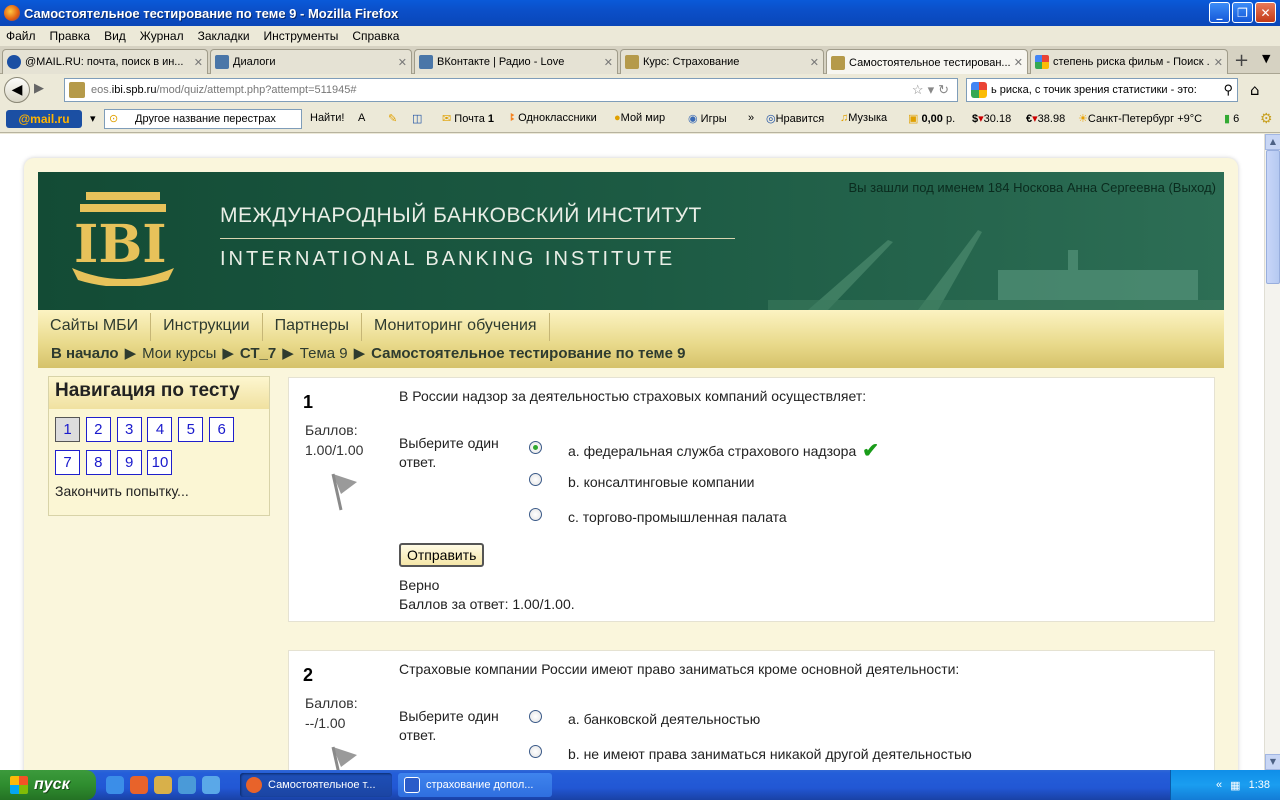 This screenshot has width=1280, height=800. Describe the element at coordinates (67, 429) in the screenshot. I see `quiz-nav-button-1: 1` at that location.